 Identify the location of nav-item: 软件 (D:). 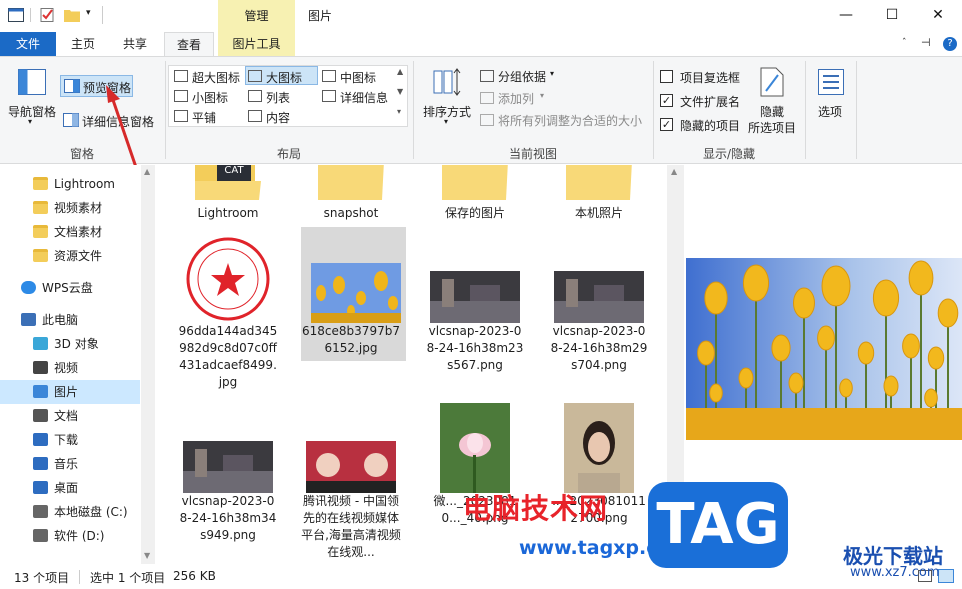
(70, 536).